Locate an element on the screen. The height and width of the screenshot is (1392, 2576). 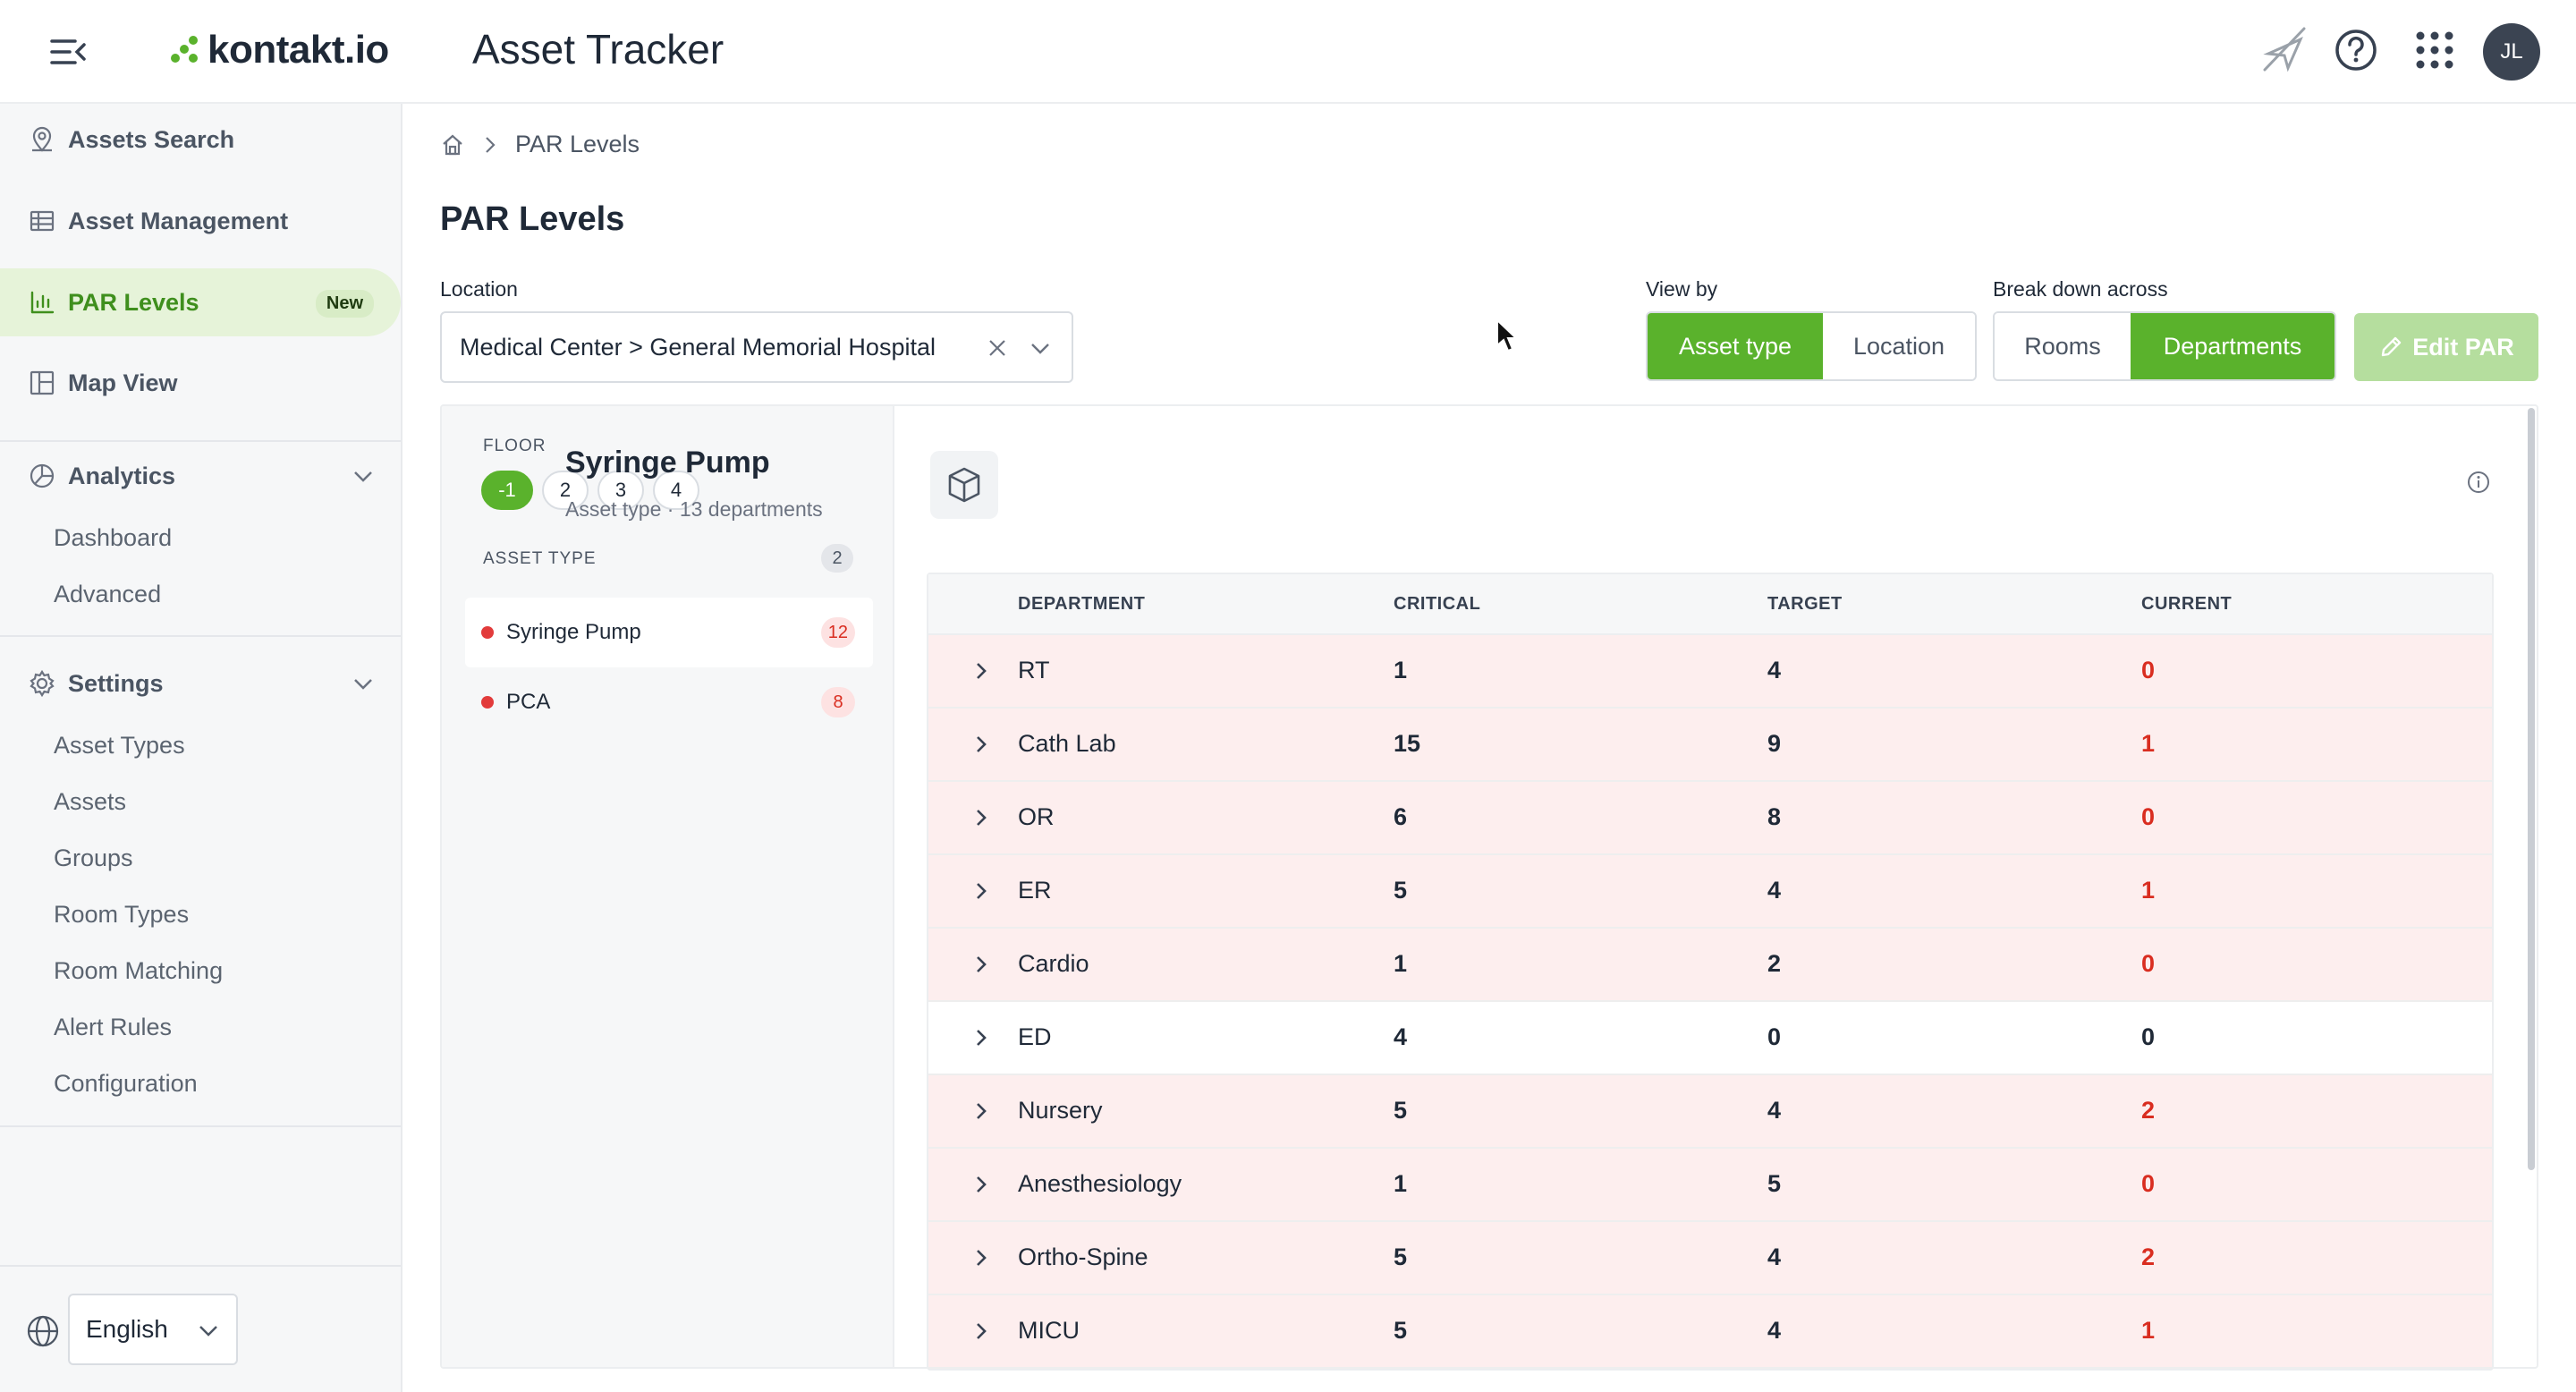
table-row: OR 6 8 0 is located at coordinates (1710, 818).